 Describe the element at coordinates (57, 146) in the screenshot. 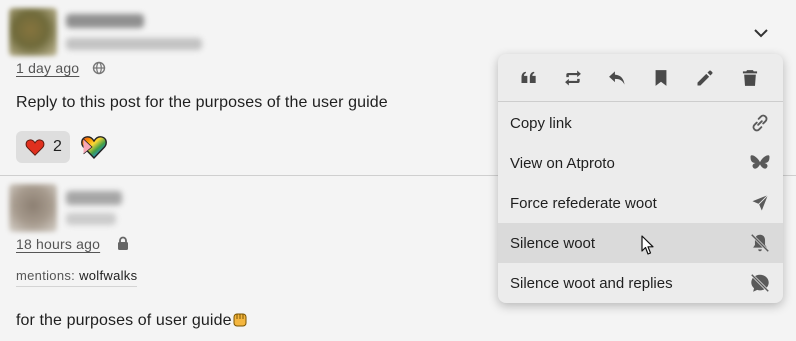

I see `reaction-count: 2` at that location.